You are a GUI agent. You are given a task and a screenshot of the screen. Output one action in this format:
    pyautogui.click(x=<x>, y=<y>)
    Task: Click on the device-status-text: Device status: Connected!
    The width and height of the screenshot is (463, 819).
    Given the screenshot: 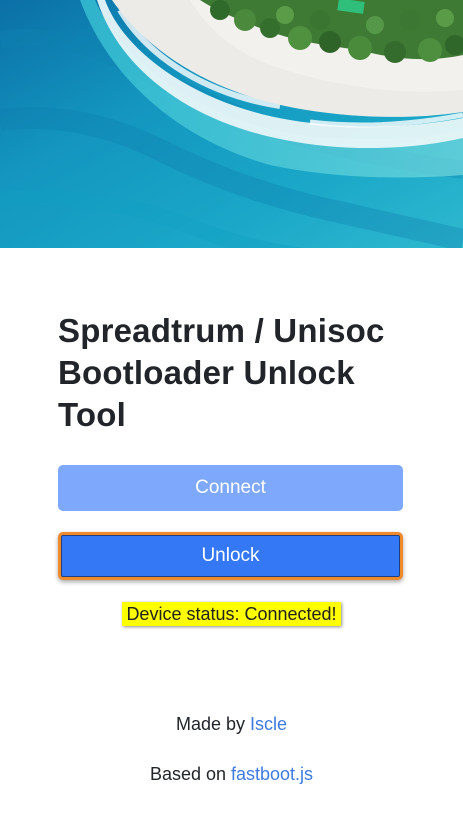 What is the action you would take?
    pyautogui.click(x=231, y=614)
    